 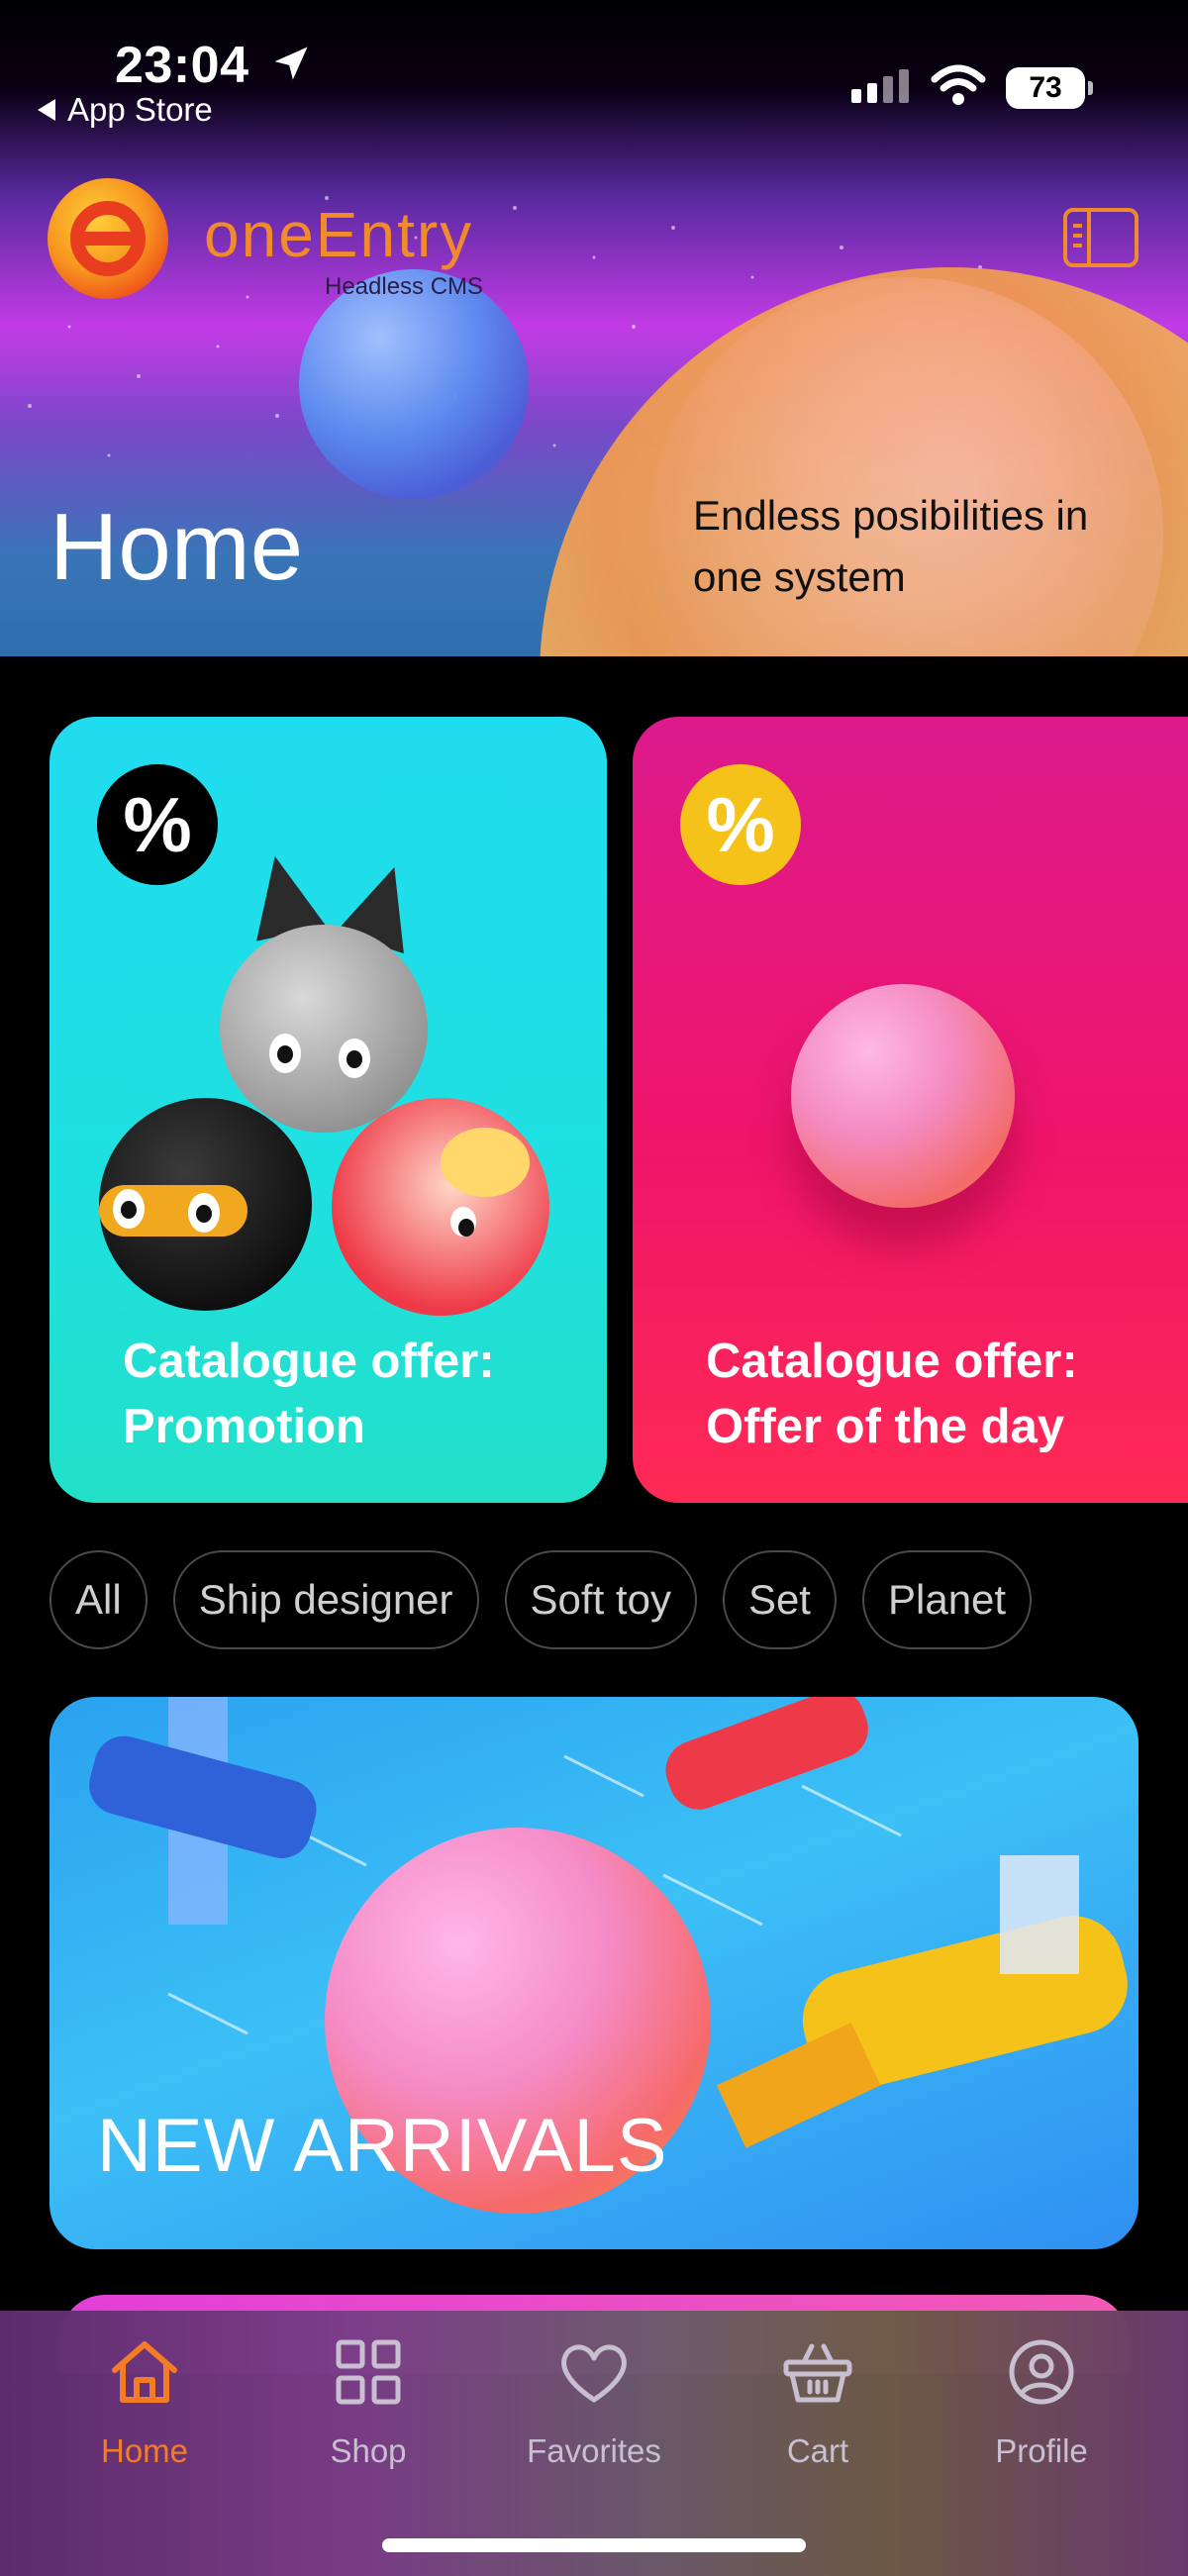 I want to click on battery-indicator: 73, so click(x=1049, y=88).